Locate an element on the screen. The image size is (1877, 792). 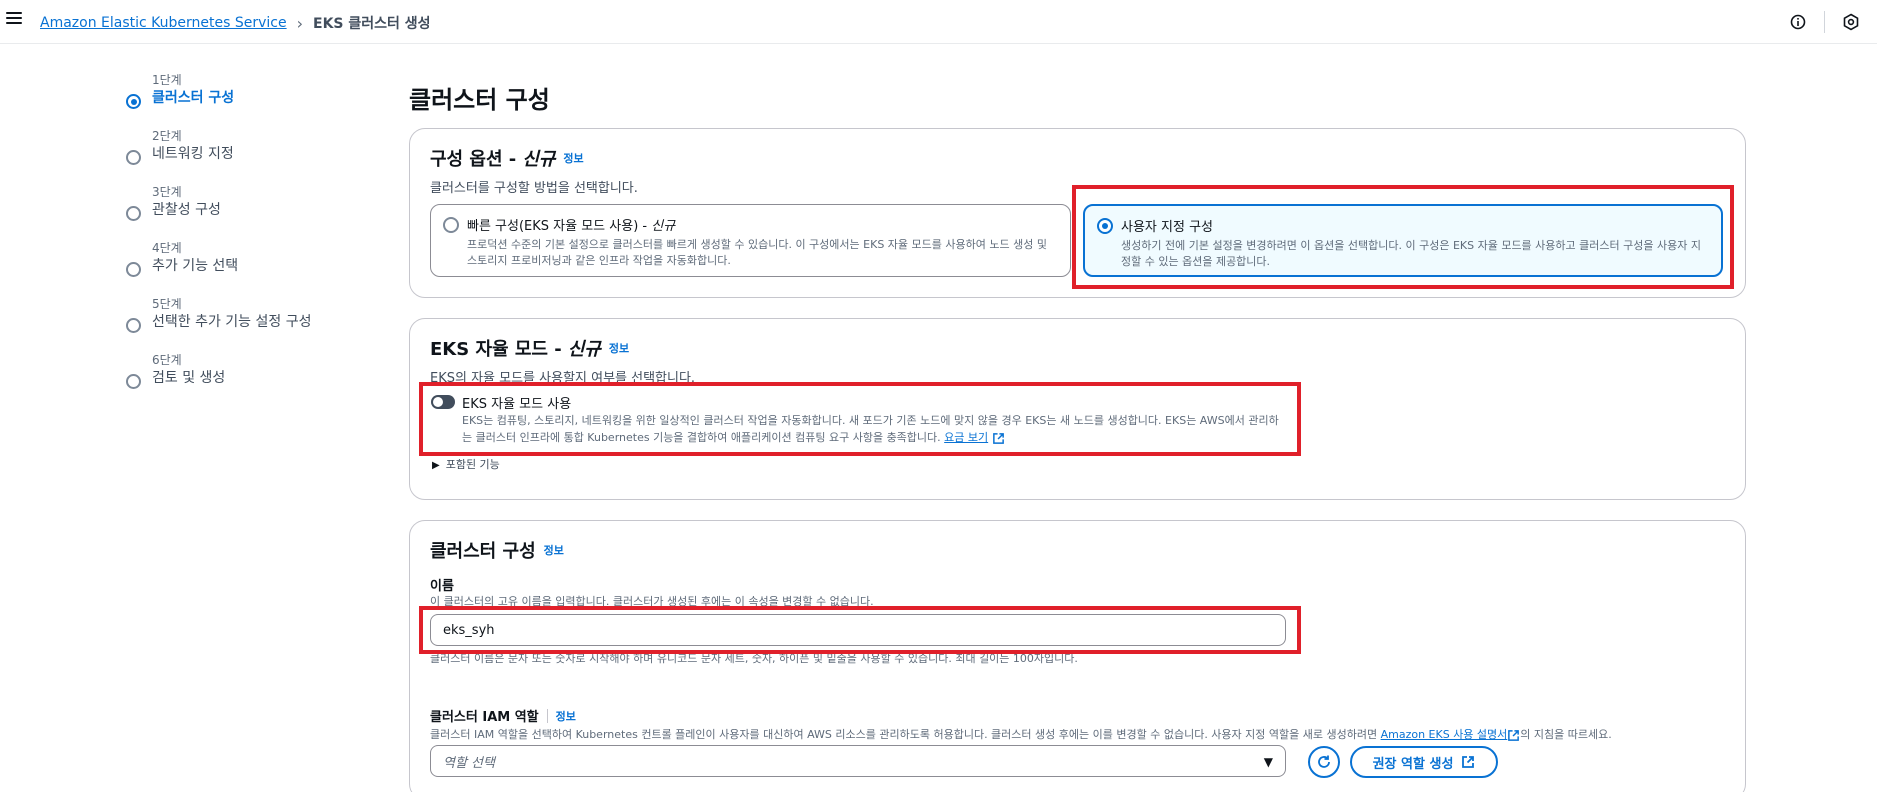
caret-down-icon: ▼ is located at coordinates (1268, 762).